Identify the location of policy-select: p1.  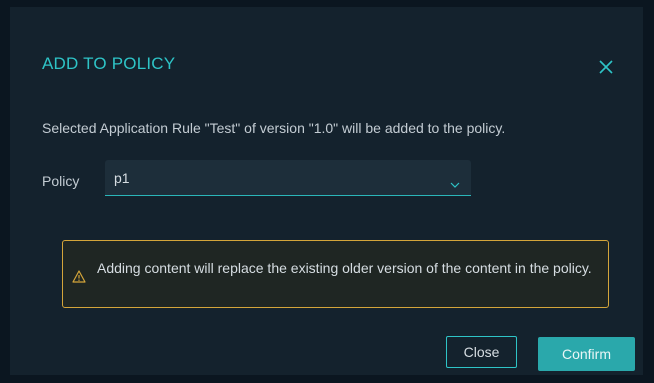
(288, 178).